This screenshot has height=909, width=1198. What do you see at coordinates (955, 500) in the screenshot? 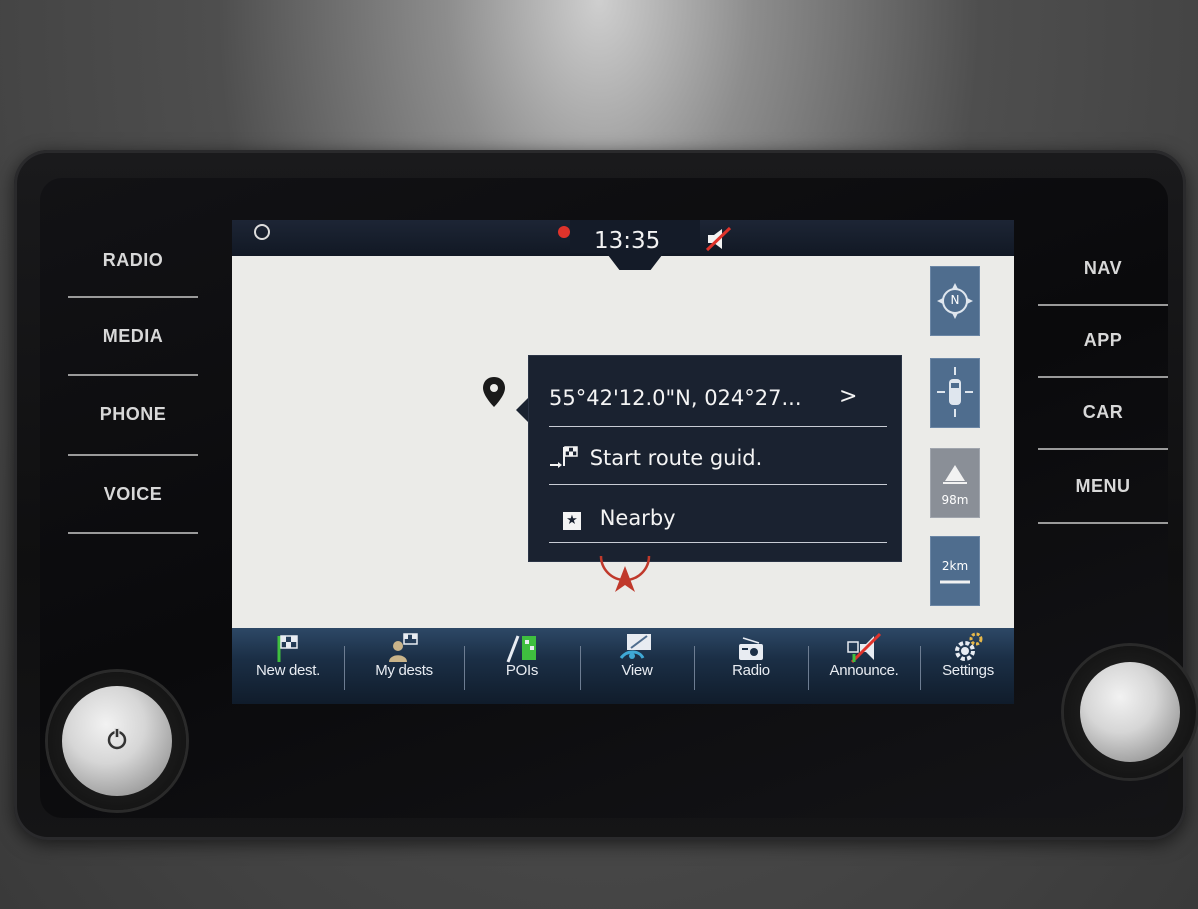
I see `elevation-value: 98m` at bounding box center [955, 500].